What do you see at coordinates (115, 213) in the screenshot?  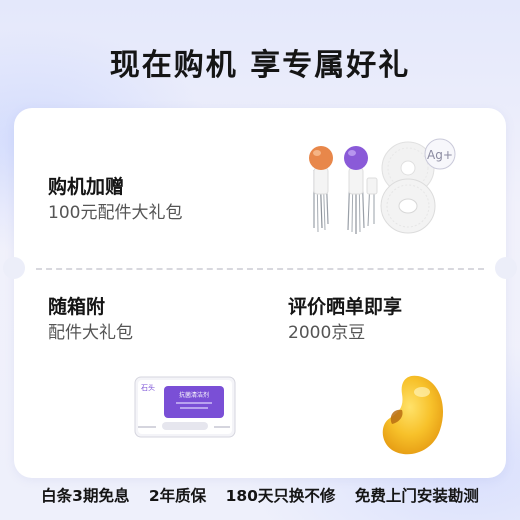 I see `gift-purchase-subtitle: 100元配件大礼包` at bounding box center [115, 213].